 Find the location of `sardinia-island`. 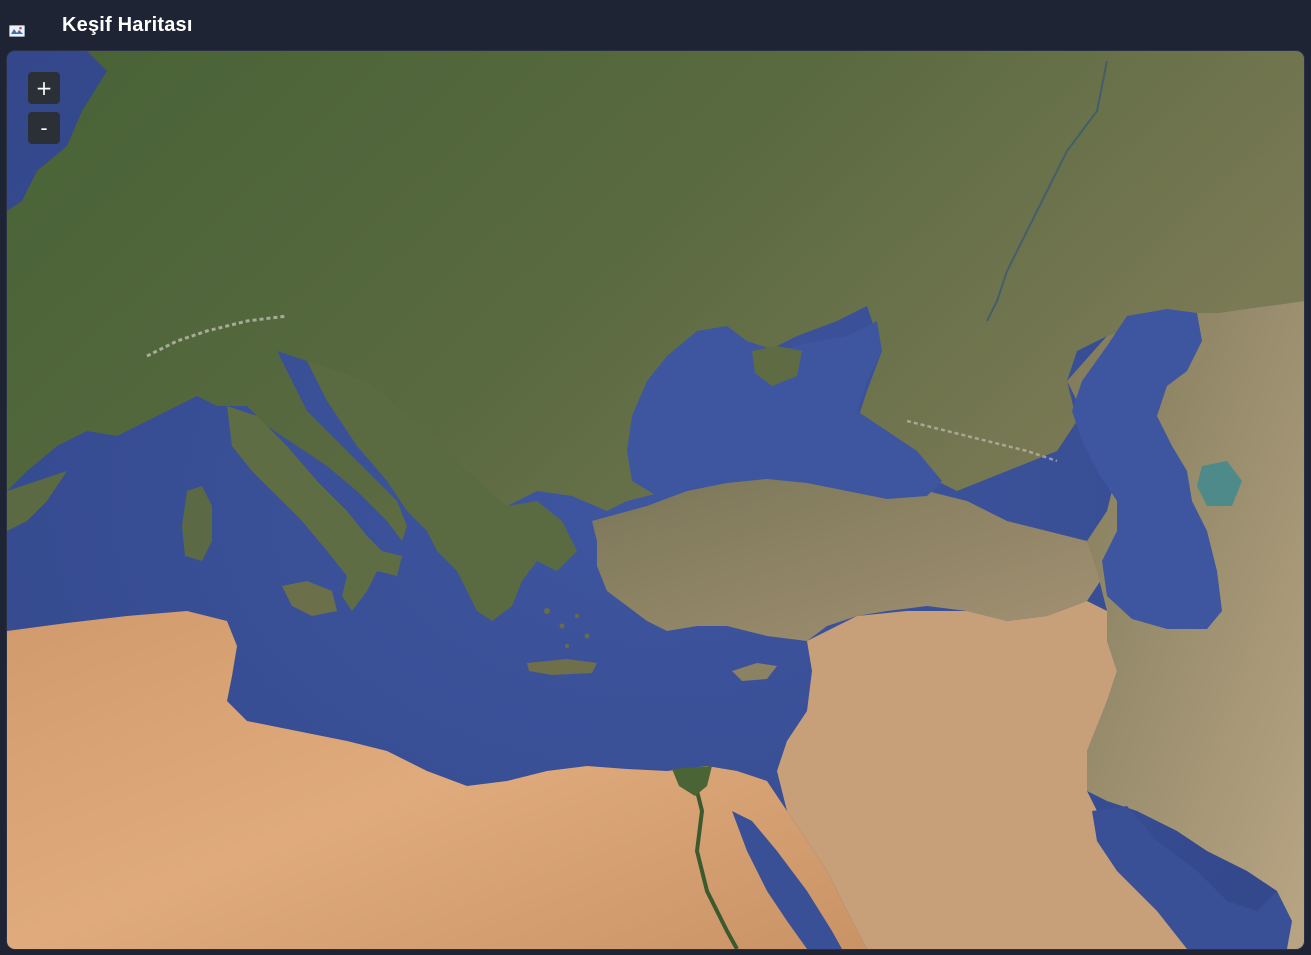

sardinia-island is located at coordinates (197, 523).